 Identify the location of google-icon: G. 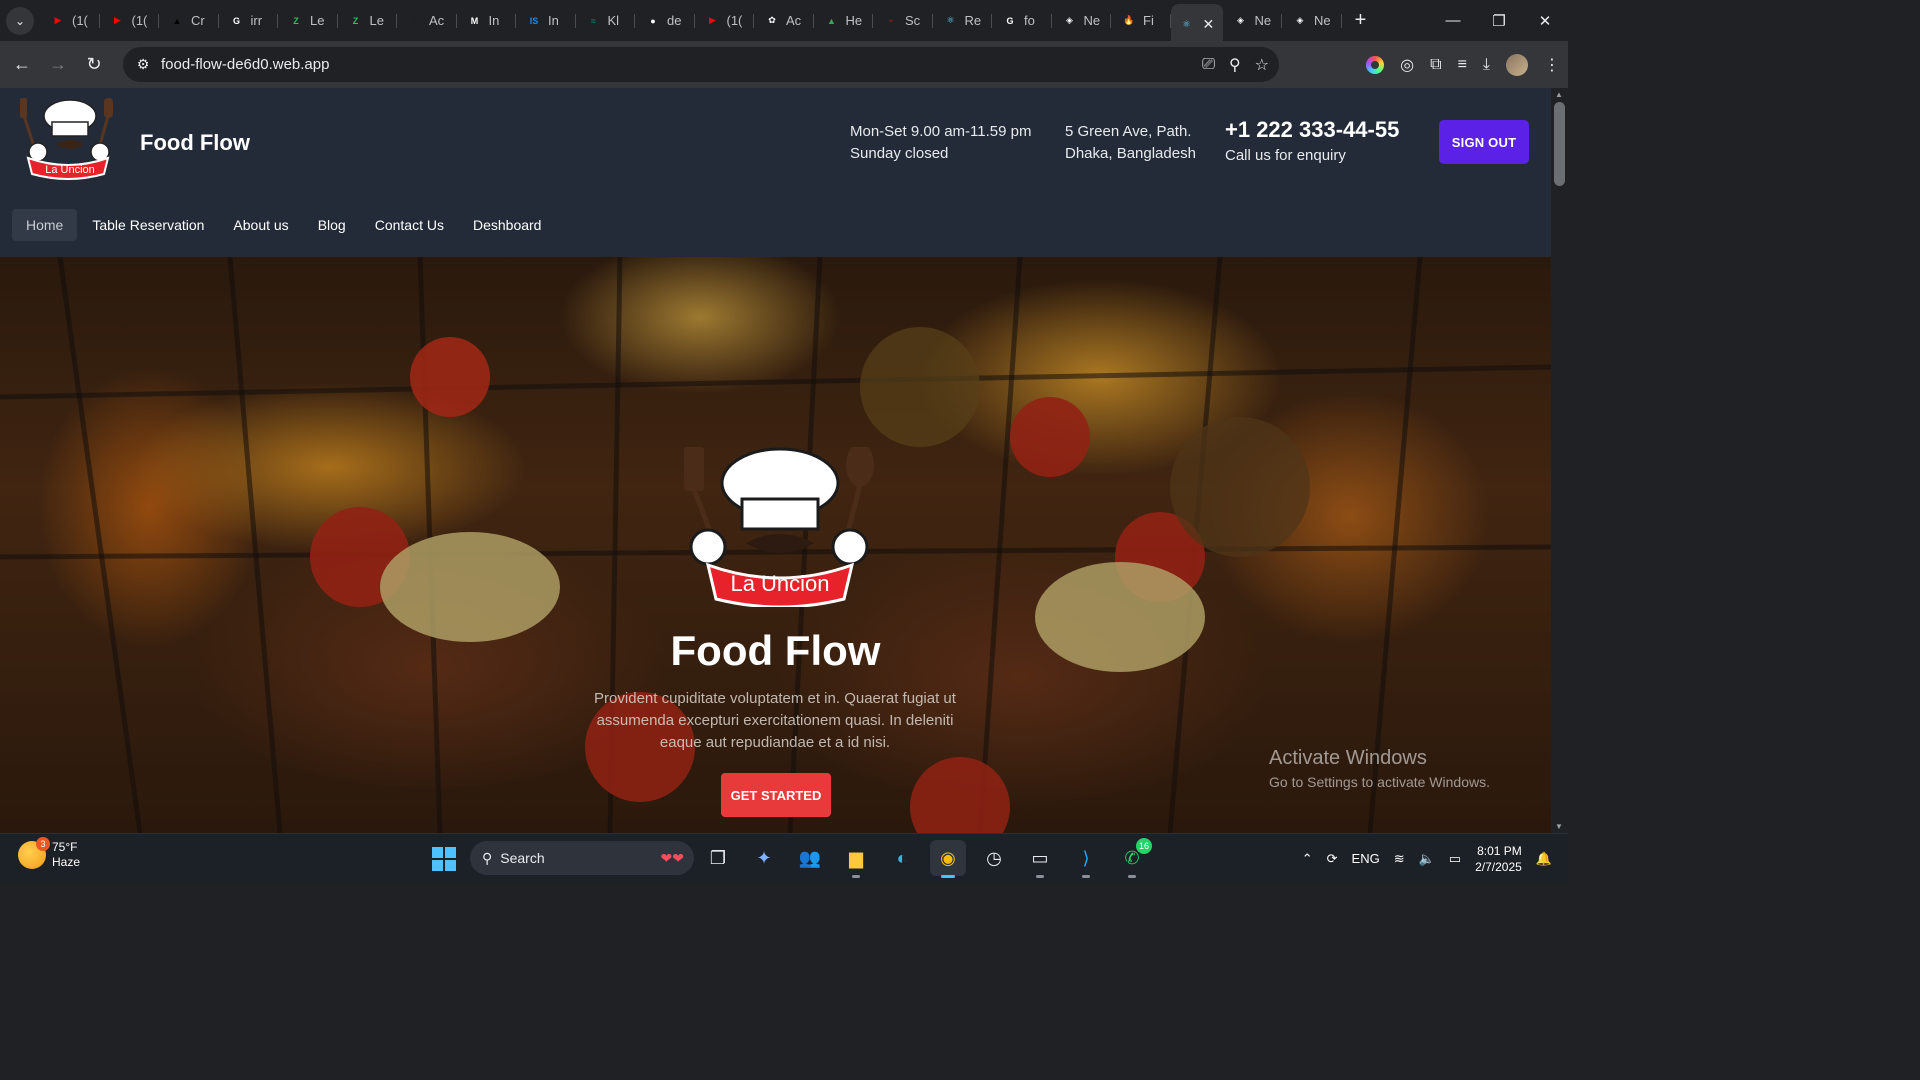
(236, 20).